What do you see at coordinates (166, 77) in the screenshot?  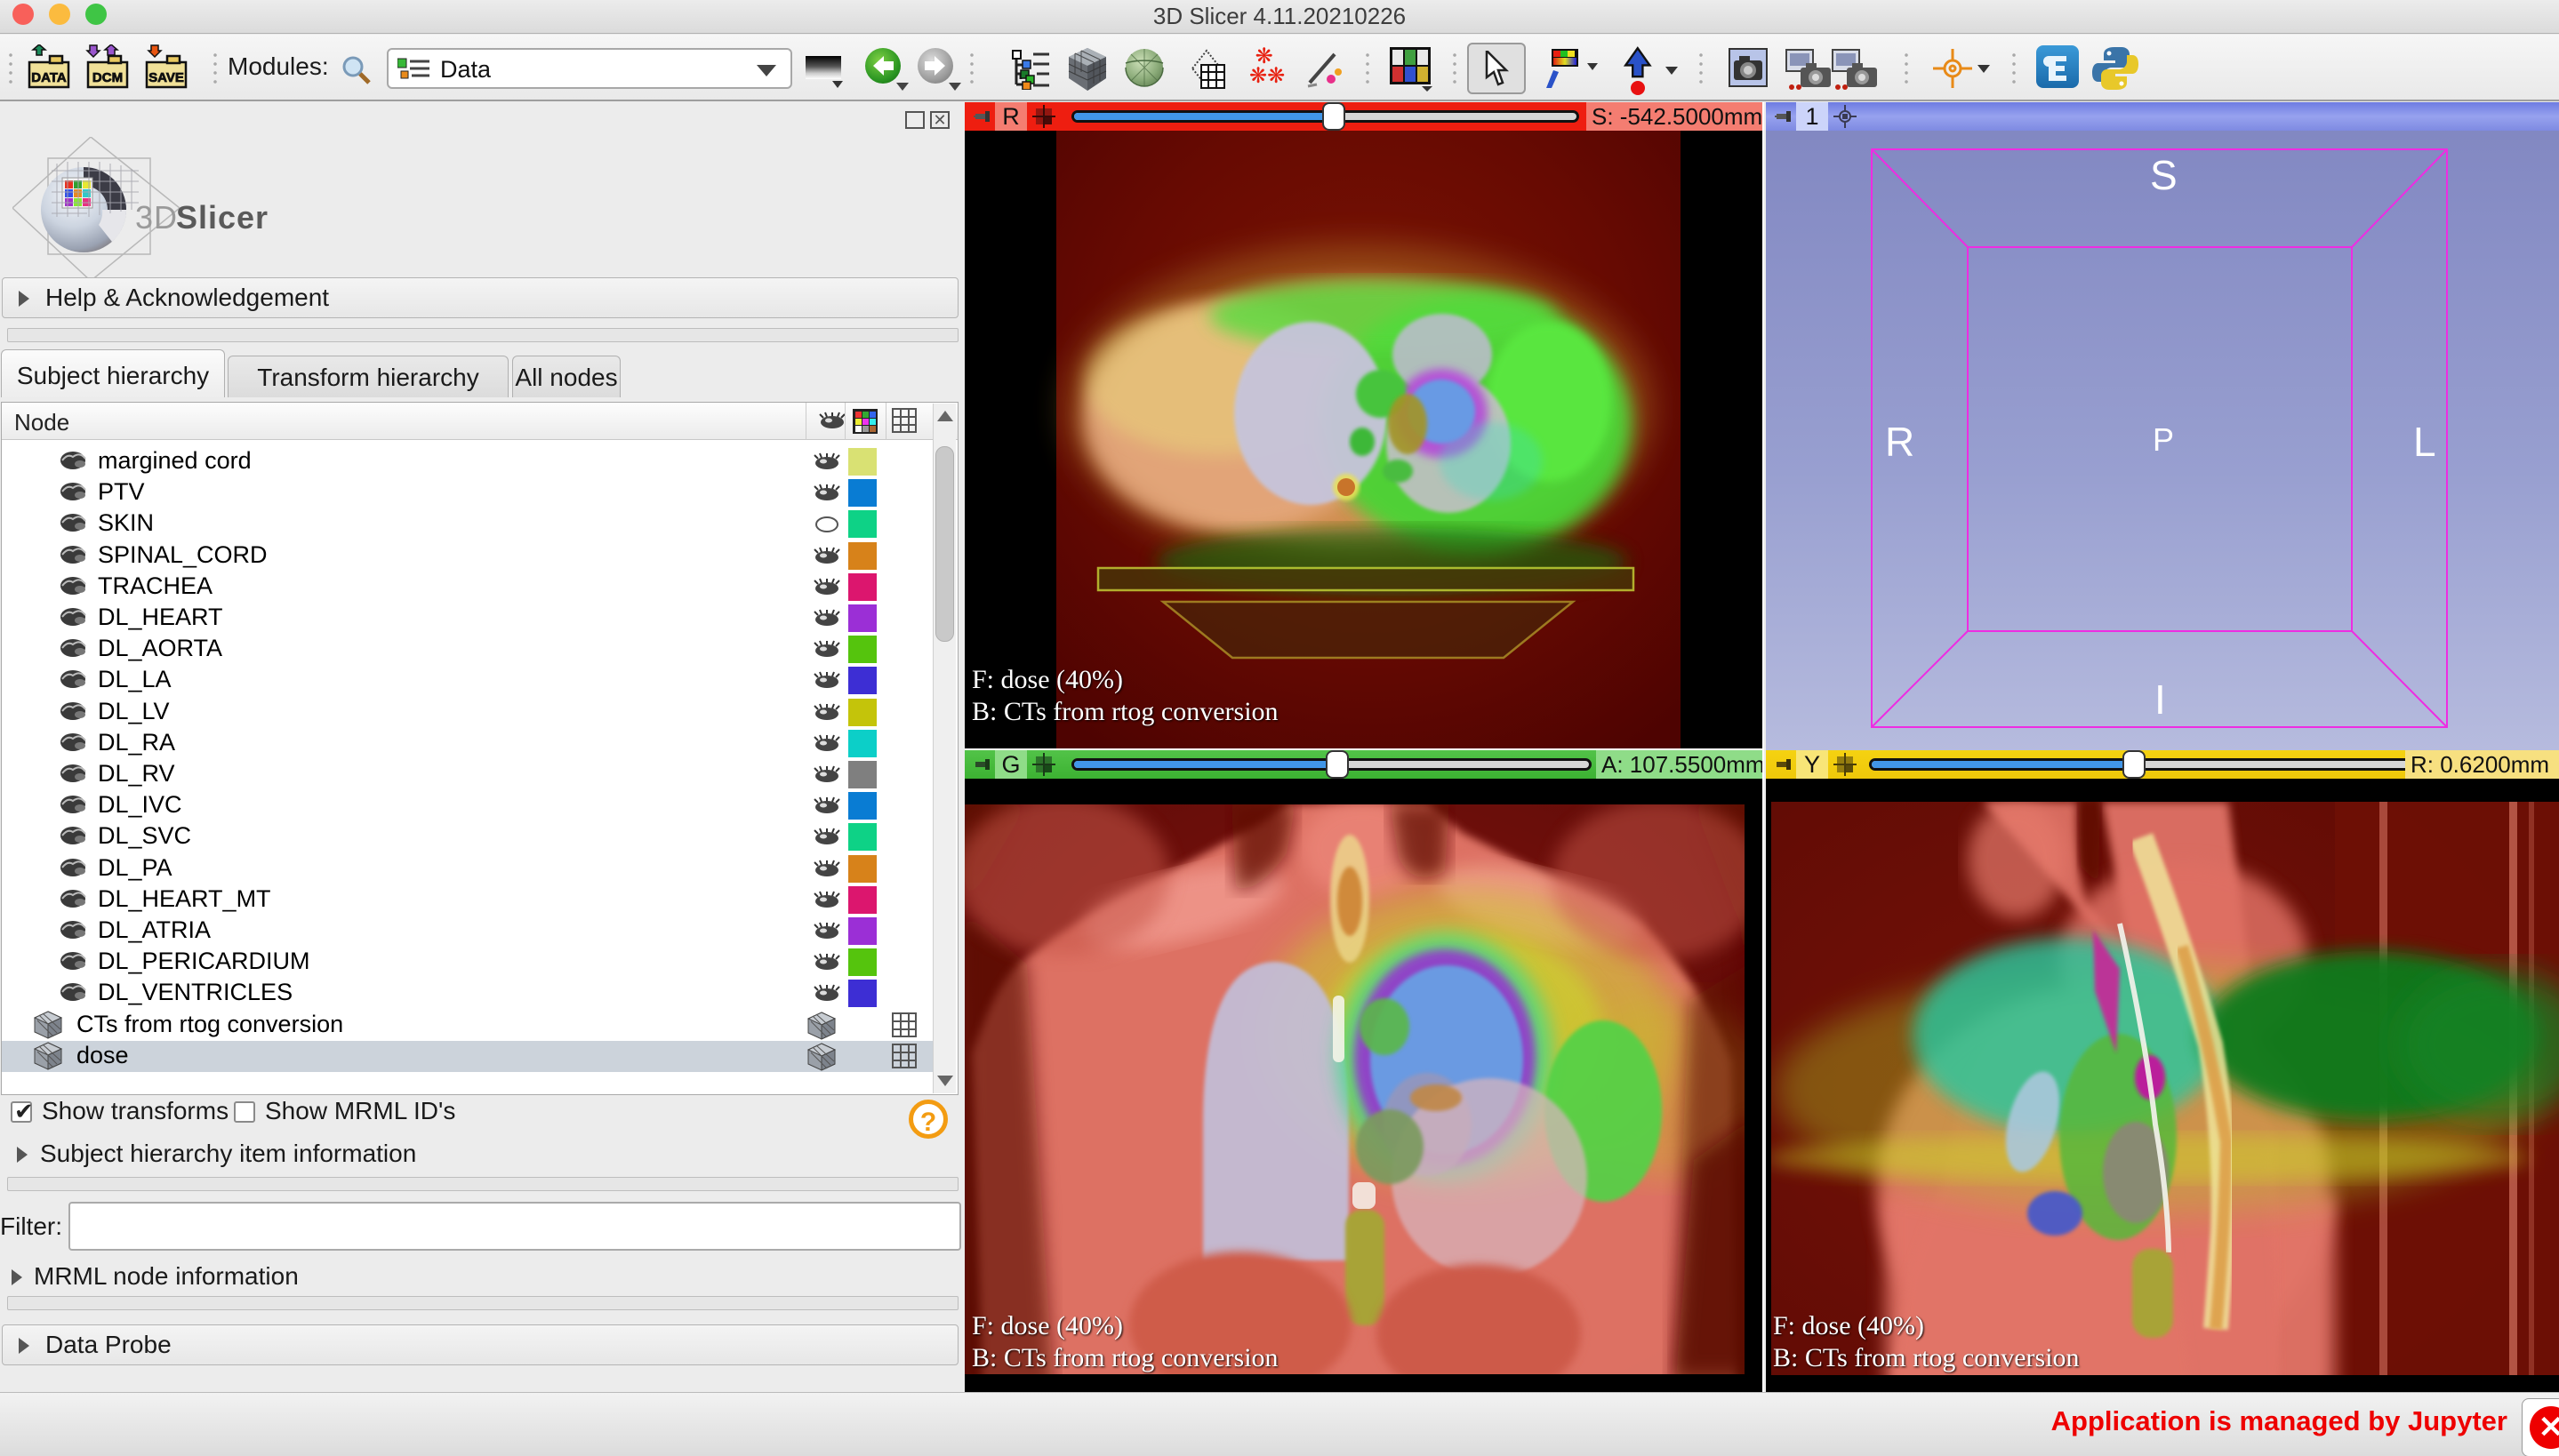 I see `svg-text: SAVE` at bounding box center [166, 77].